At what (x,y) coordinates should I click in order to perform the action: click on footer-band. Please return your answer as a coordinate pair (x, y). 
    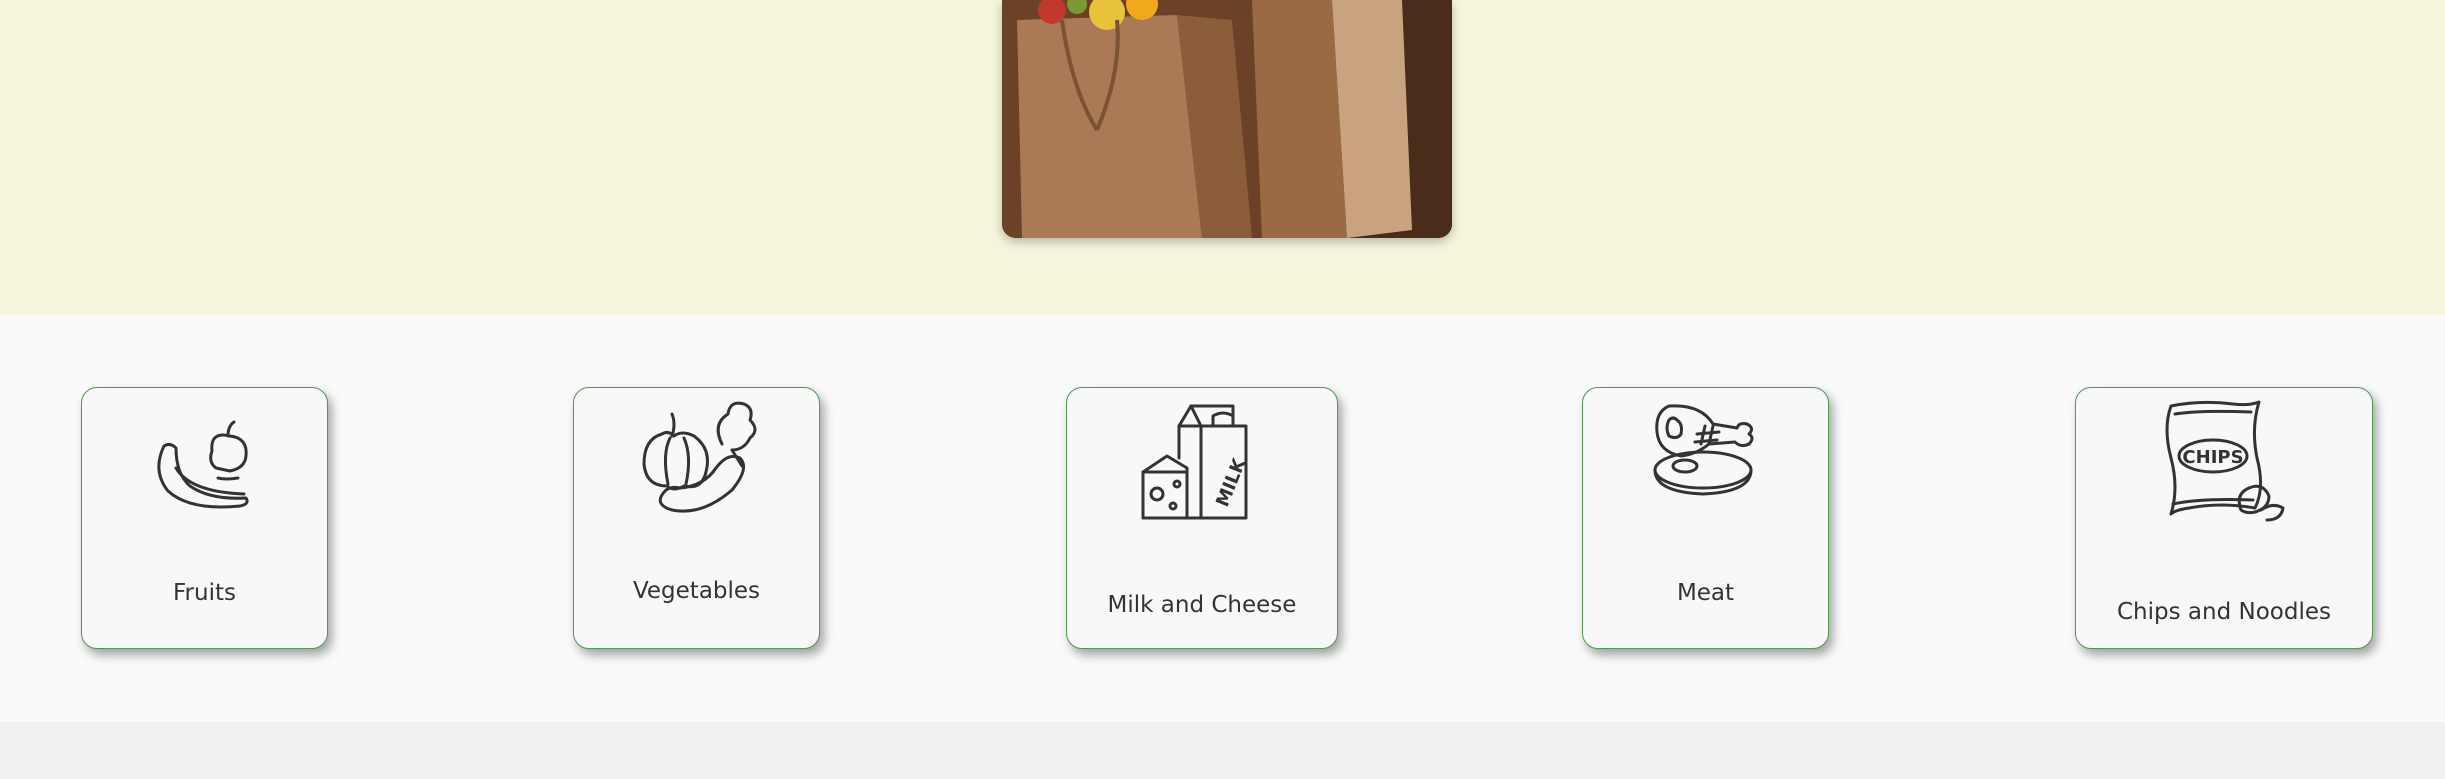
    Looking at the image, I should click on (1222, 750).